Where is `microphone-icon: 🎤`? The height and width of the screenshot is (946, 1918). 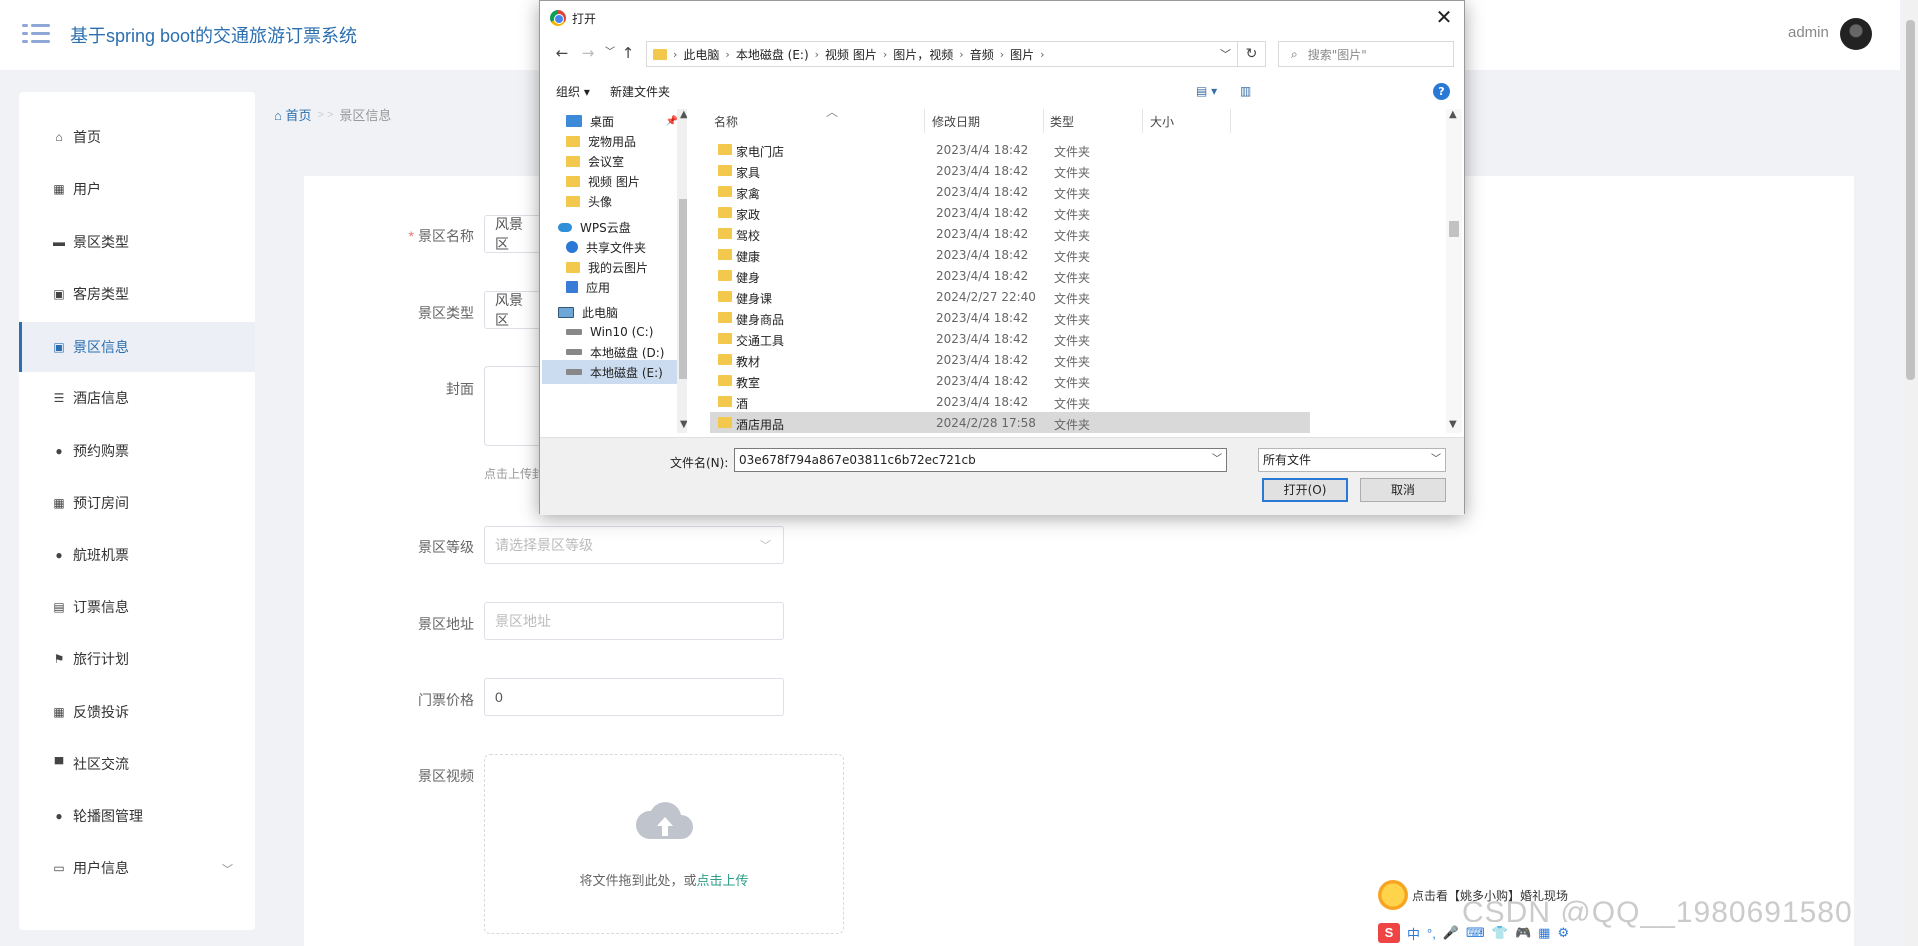 microphone-icon: 🎤 is located at coordinates (1451, 933).